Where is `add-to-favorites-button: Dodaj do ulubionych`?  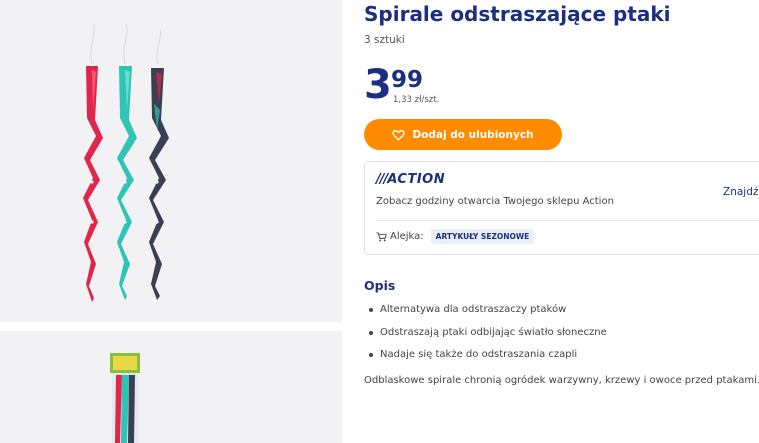 add-to-favorites-button: Dodaj do ulubionych is located at coordinates (463, 134).